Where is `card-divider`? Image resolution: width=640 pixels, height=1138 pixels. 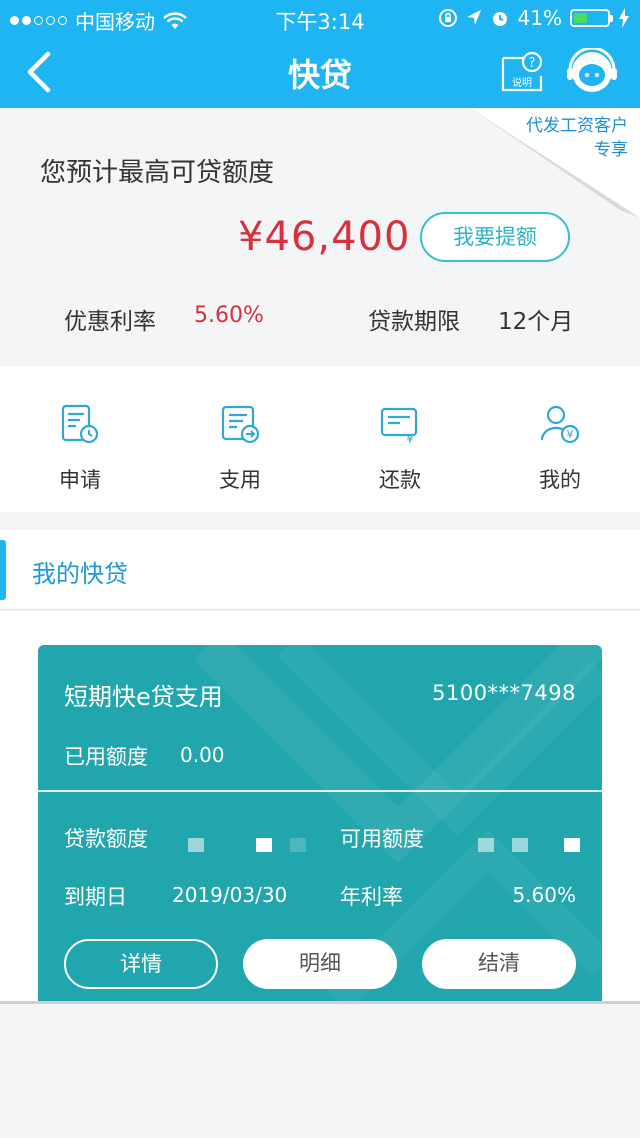 card-divider is located at coordinates (320, 791).